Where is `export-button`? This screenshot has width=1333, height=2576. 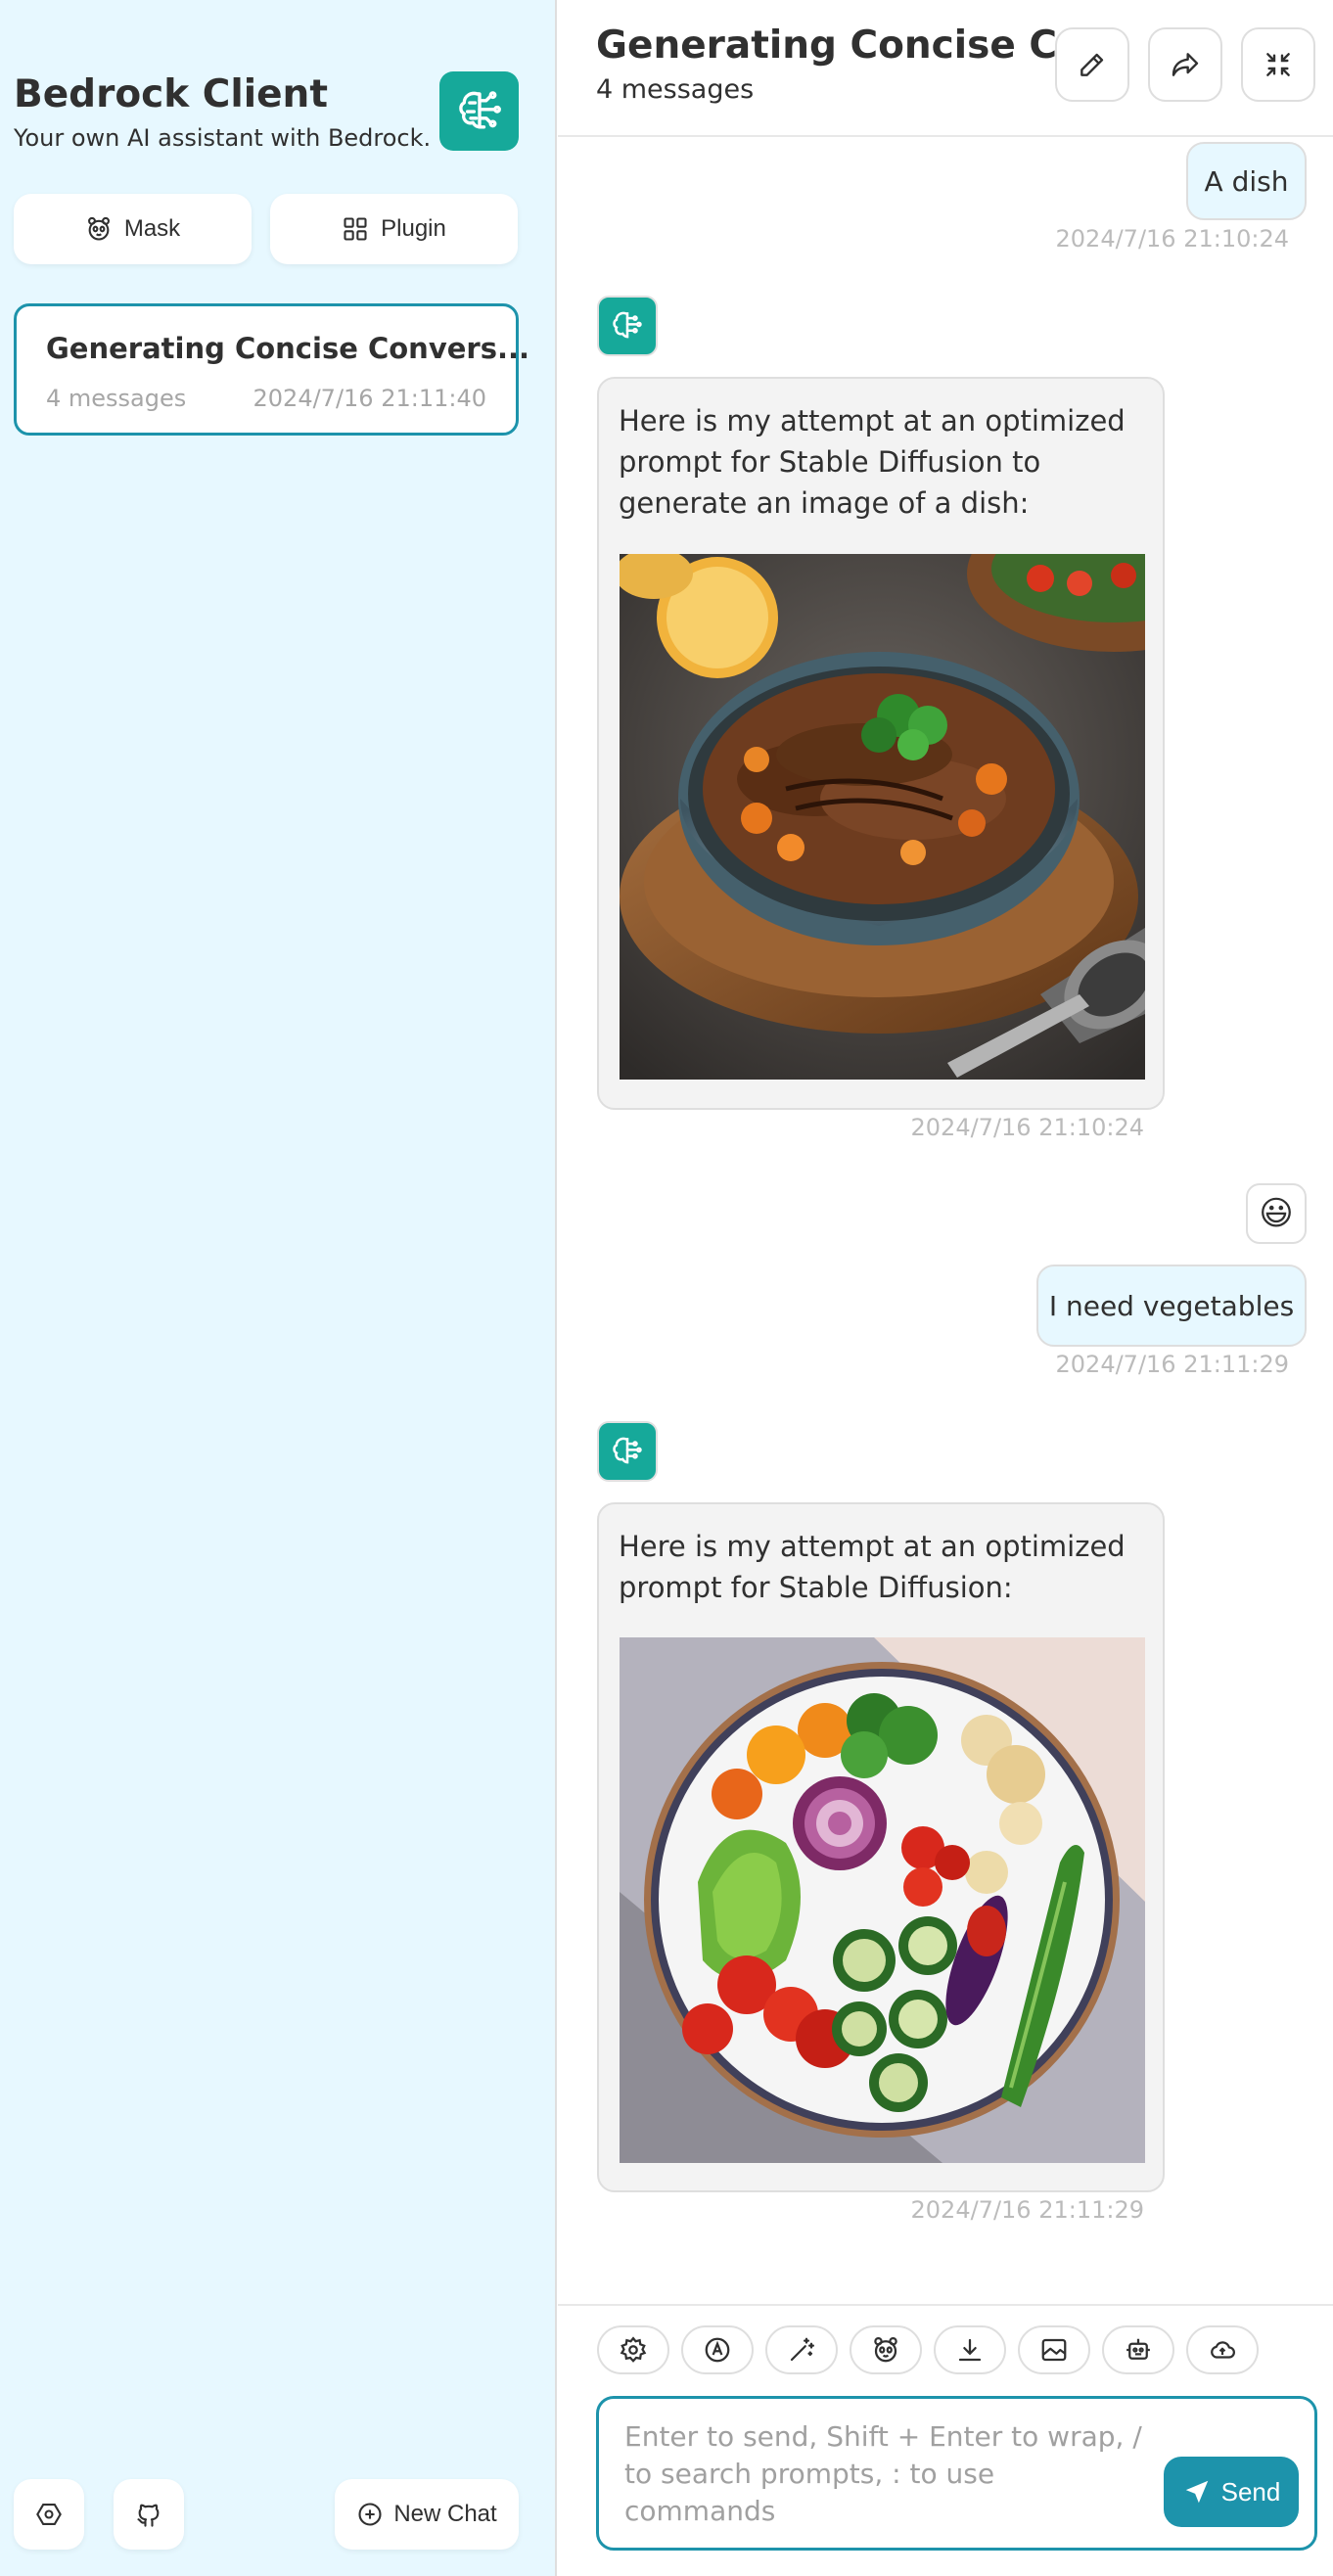 export-button is located at coordinates (970, 2349).